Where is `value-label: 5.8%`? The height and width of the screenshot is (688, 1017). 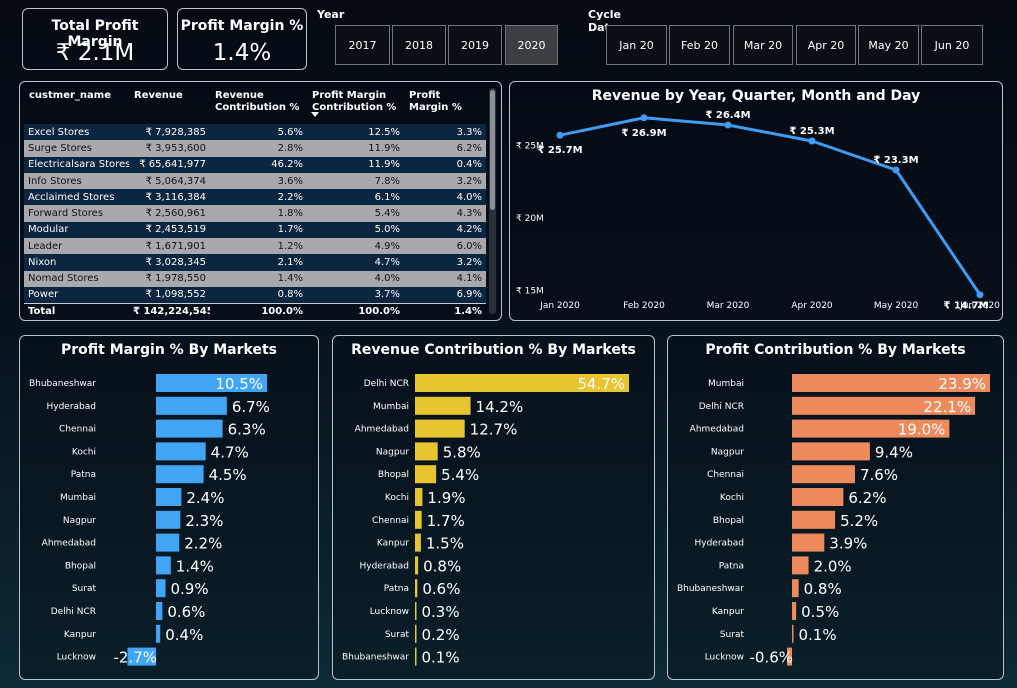 value-label: 5.8% is located at coordinates (462, 452).